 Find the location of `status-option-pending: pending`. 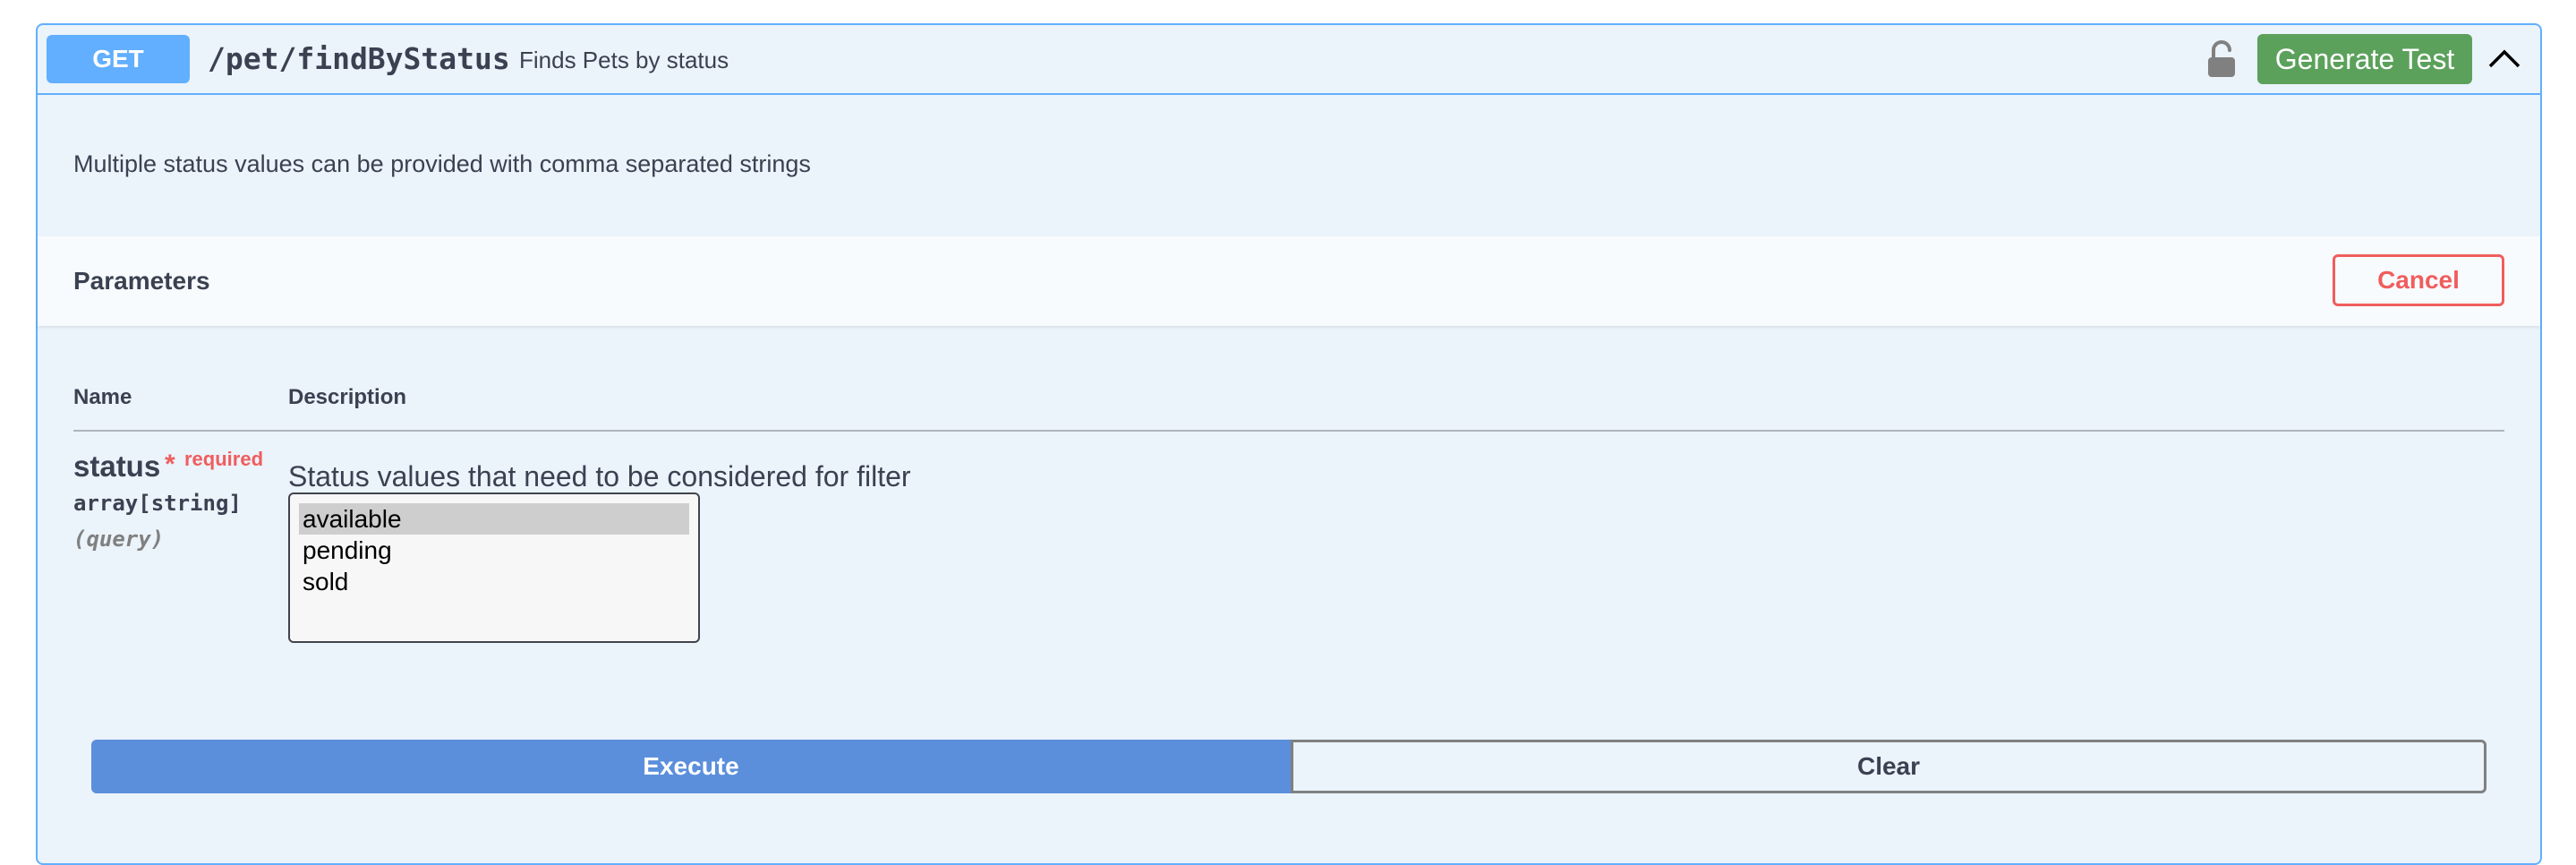

status-option-pending: pending is located at coordinates (494, 550).